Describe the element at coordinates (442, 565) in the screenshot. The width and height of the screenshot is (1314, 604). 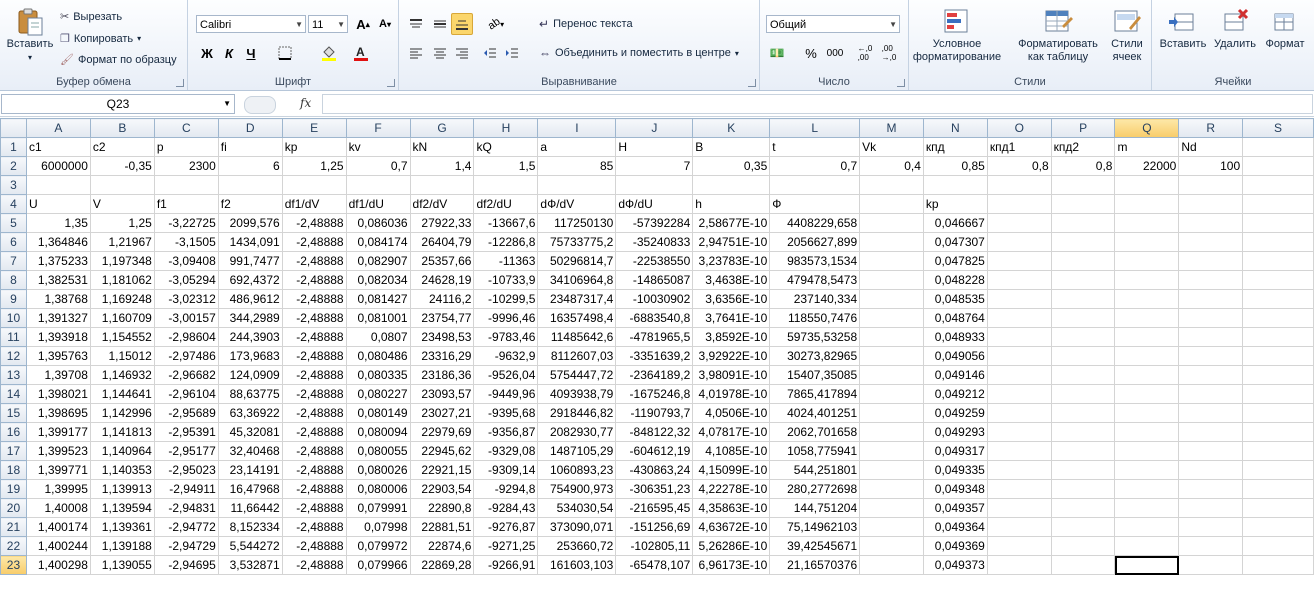
I see `cell-g23: 22869,28` at that location.